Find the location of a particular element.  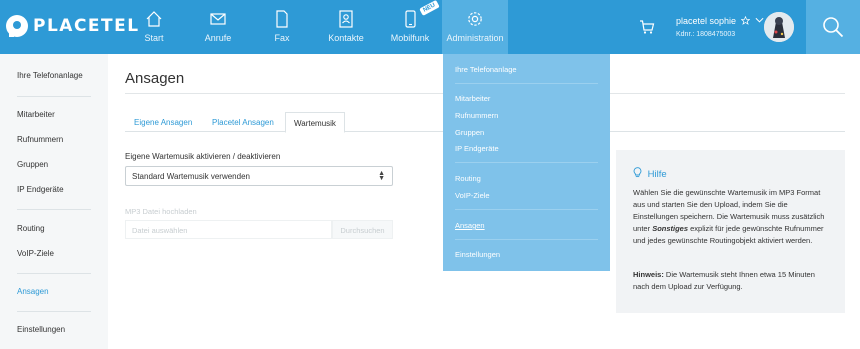

dropdown-item-ansagen: Ansagen is located at coordinates (470, 225).